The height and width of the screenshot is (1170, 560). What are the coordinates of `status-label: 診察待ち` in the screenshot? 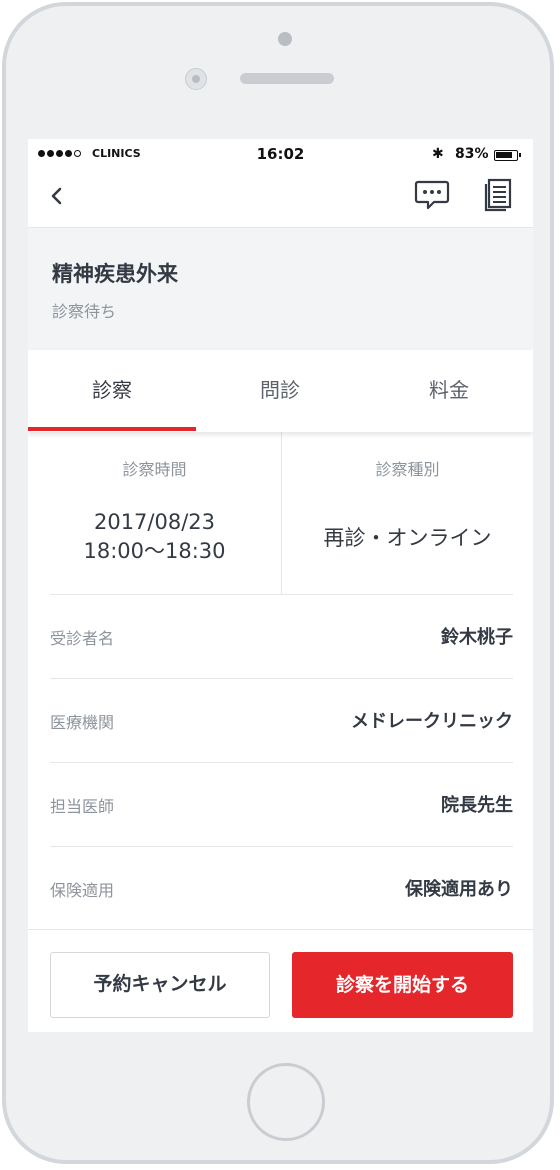 It's located at (84, 311).